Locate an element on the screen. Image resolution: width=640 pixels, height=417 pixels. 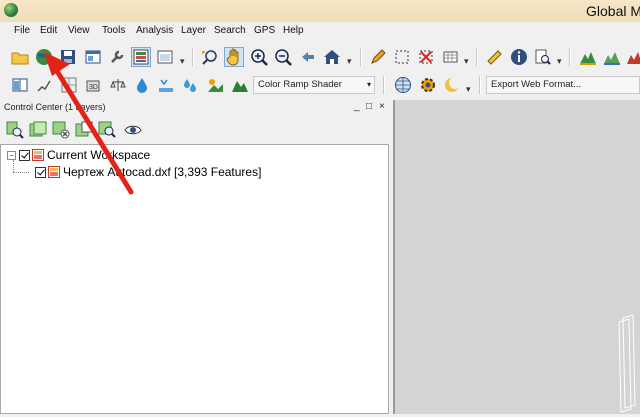
terrain-profile-icon is located at coordinates (612, 58).